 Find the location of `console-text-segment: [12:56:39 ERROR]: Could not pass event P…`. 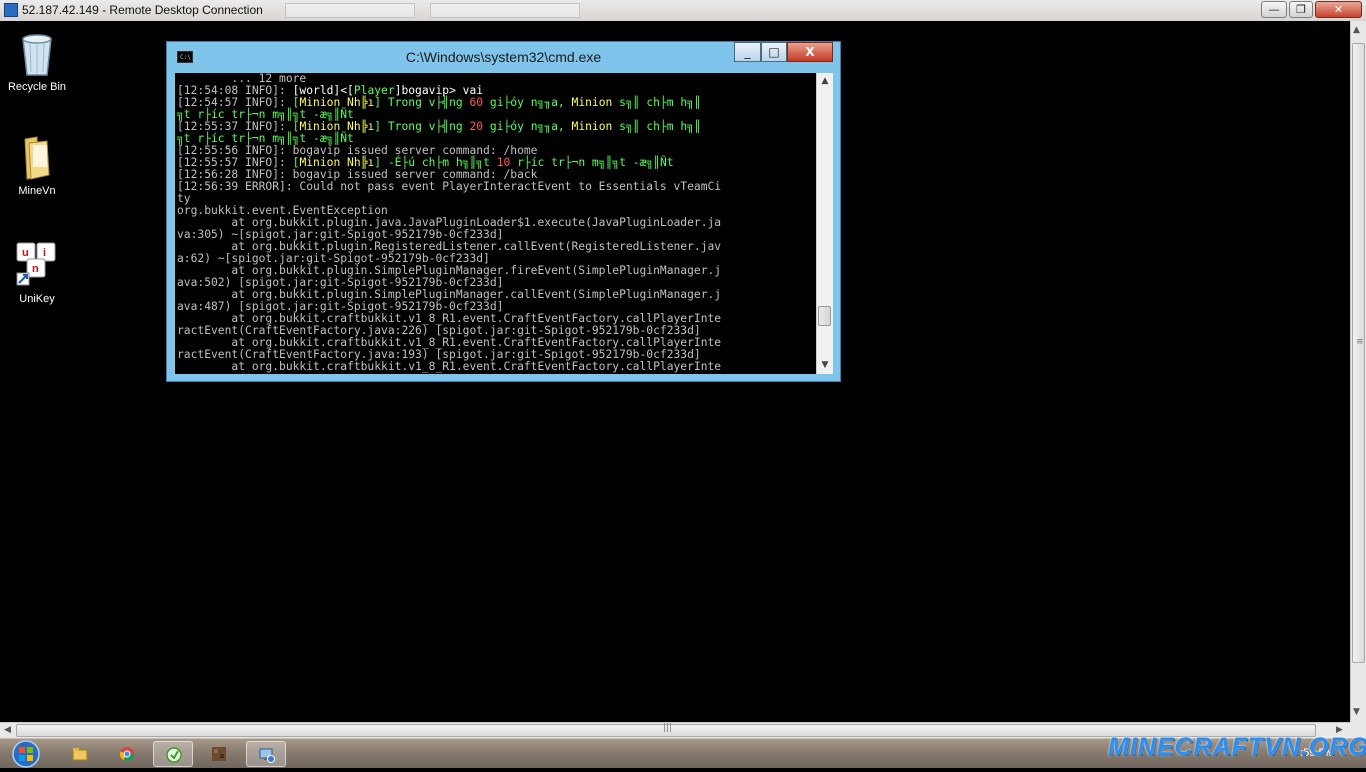

console-text-segment: [12:56:39 ERROR]: Could not pass event P… is located at coordinates (449, 186).